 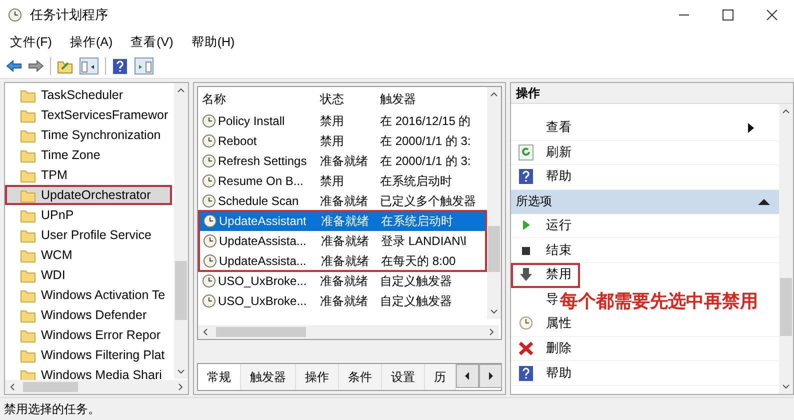 I want to click on tree-item: WDI, so click(x=88, y=275).